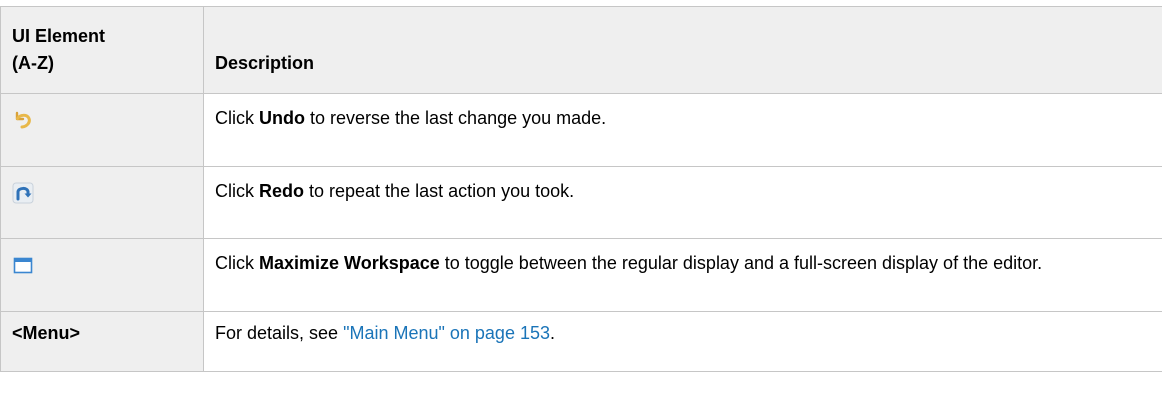  What do you see at coordinates (439, 191) in the screenshot?
I see `description-suffix: to repeat the last action you took.` at bounding box center [439, 191].